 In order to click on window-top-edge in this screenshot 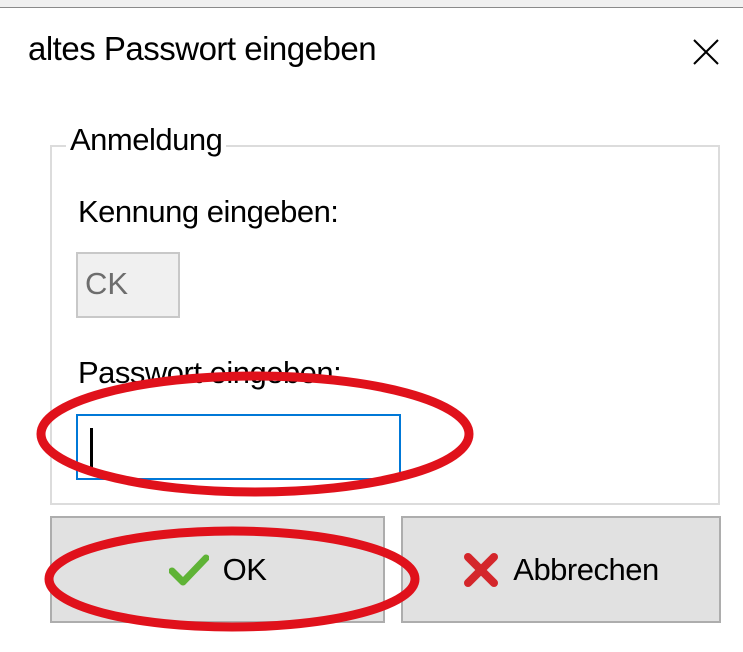, I will do `click(371, 4)`.